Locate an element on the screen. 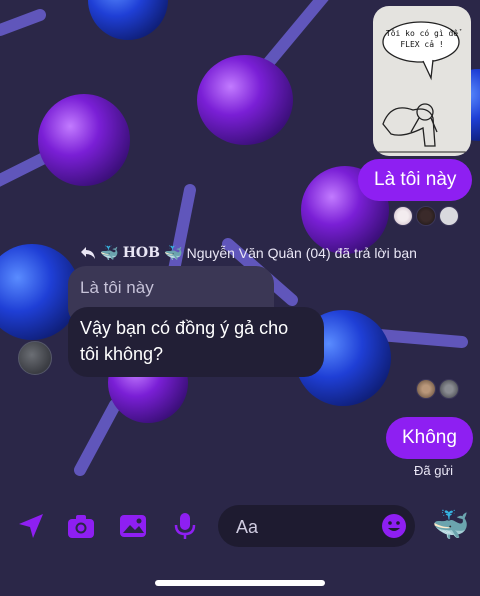 The width and height of the screenshot is (480, 596). sticker-caption: Tôi ko có gì để FLEX cả ! is located at coordinates (422, 39).